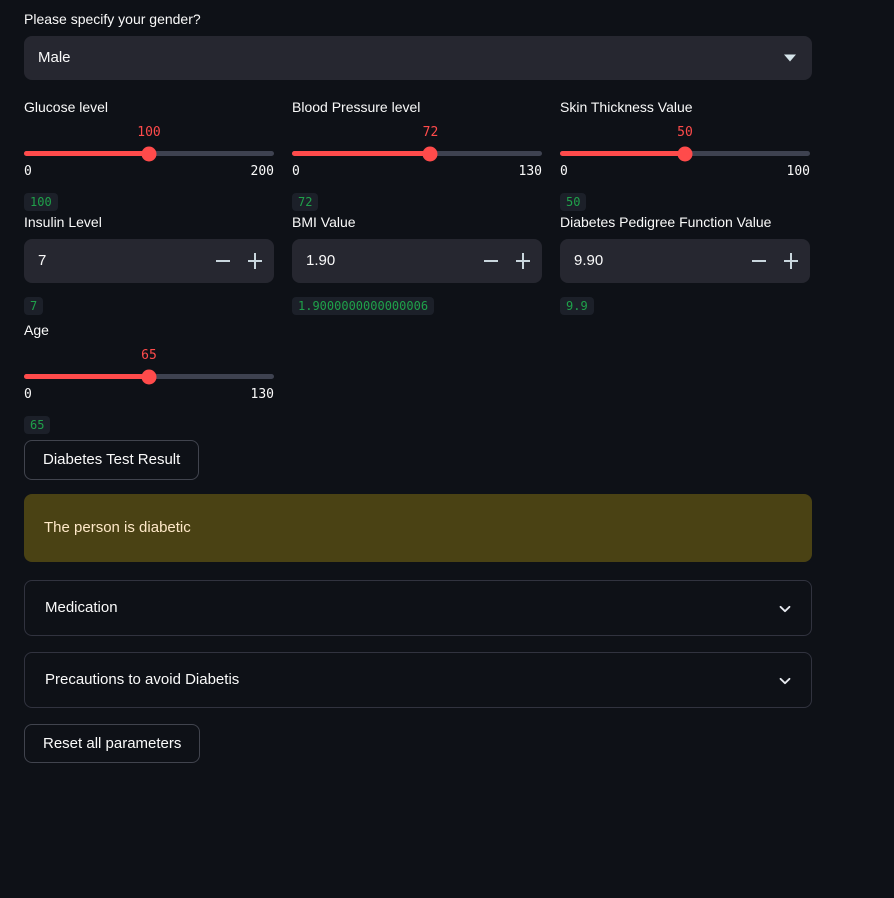  Describe the element at coordinates (626, 106) in the screenshot. I see `slider-label-skin-thickness: Skin Thickness Value` at that location.